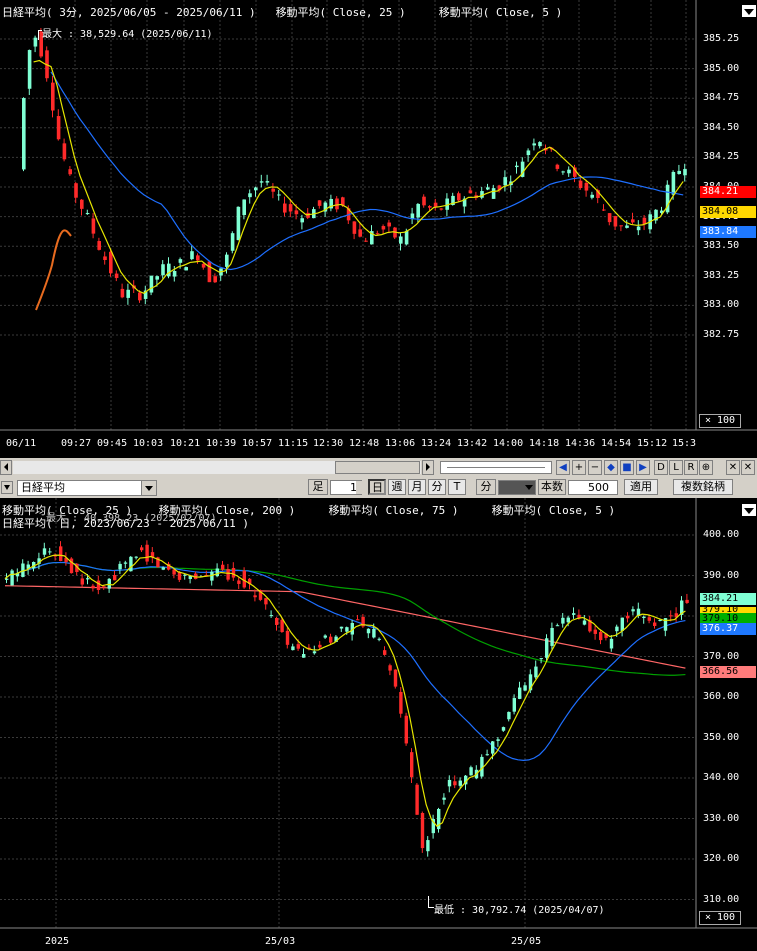 Image resolution: width=757 pixels, height=951 pixels. Describe the element at coordinates (377, 487) in the screenshot. I see `period-day-button: 日` at that location.